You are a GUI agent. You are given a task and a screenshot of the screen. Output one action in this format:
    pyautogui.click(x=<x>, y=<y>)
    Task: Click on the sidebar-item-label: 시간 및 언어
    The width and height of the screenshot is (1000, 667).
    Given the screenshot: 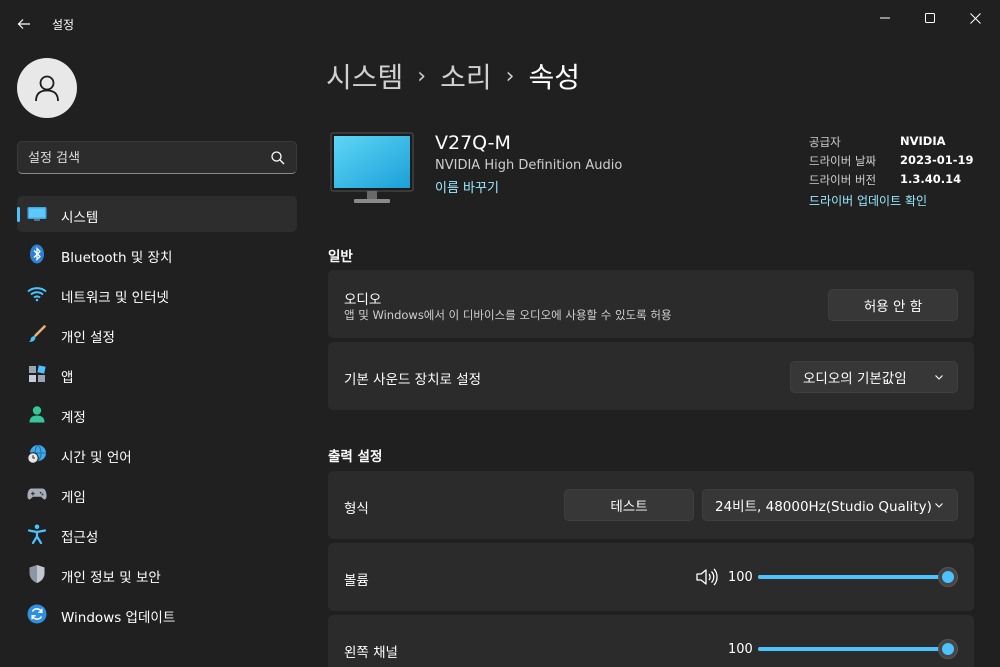 What is the action you would take?
    pyautogui.click(x=96, y=458)
    